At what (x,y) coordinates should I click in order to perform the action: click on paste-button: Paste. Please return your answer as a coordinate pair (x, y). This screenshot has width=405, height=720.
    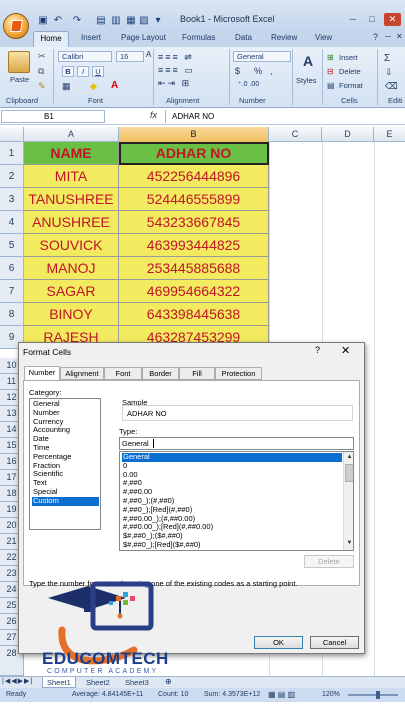
    Looking at the image, I should click on (19, 79).